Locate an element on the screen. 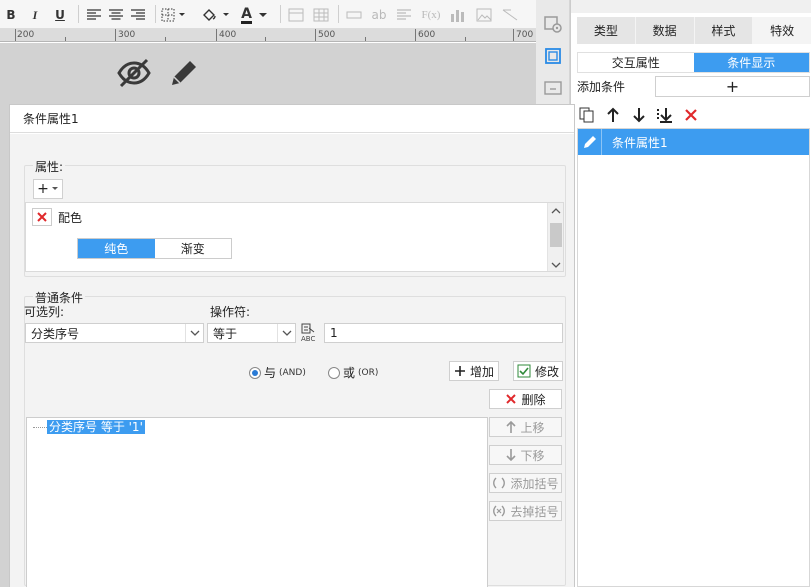 This screenshot has height=587, width=811. ab-text-button: ab is located at coordinates (379, 15).